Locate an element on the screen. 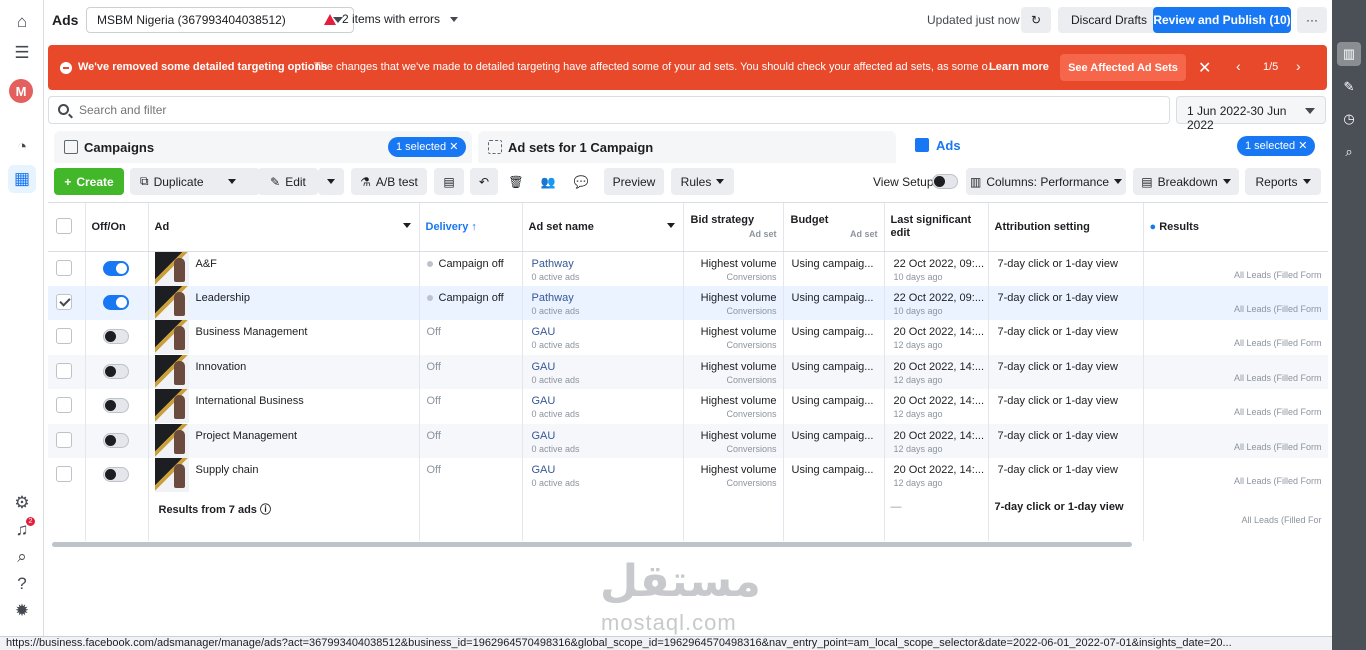  ad-name-cell: Business Management is located at coordinates (284, 337).